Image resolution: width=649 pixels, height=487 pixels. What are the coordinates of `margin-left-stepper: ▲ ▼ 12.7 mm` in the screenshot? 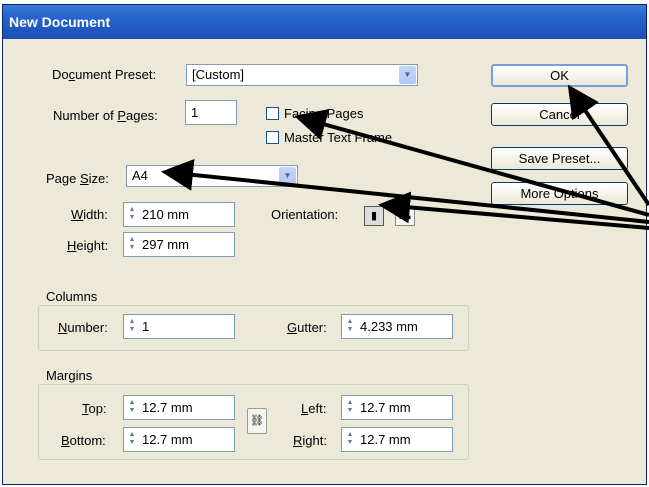 It's located at (397, 407).